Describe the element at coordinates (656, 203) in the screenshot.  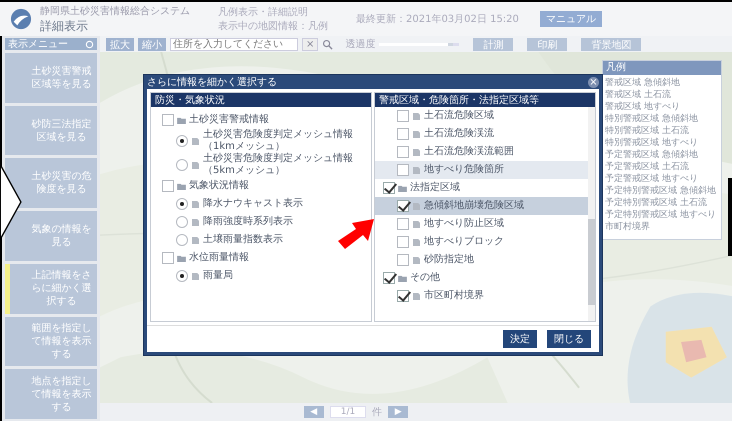
I see `legend-entry: 予定特別警戒区域 土石流` at that location.